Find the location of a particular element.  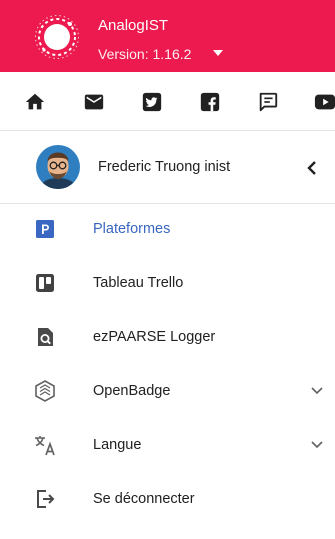

user-profile: Frederic Truong inist is located at coordinates (167, 167).